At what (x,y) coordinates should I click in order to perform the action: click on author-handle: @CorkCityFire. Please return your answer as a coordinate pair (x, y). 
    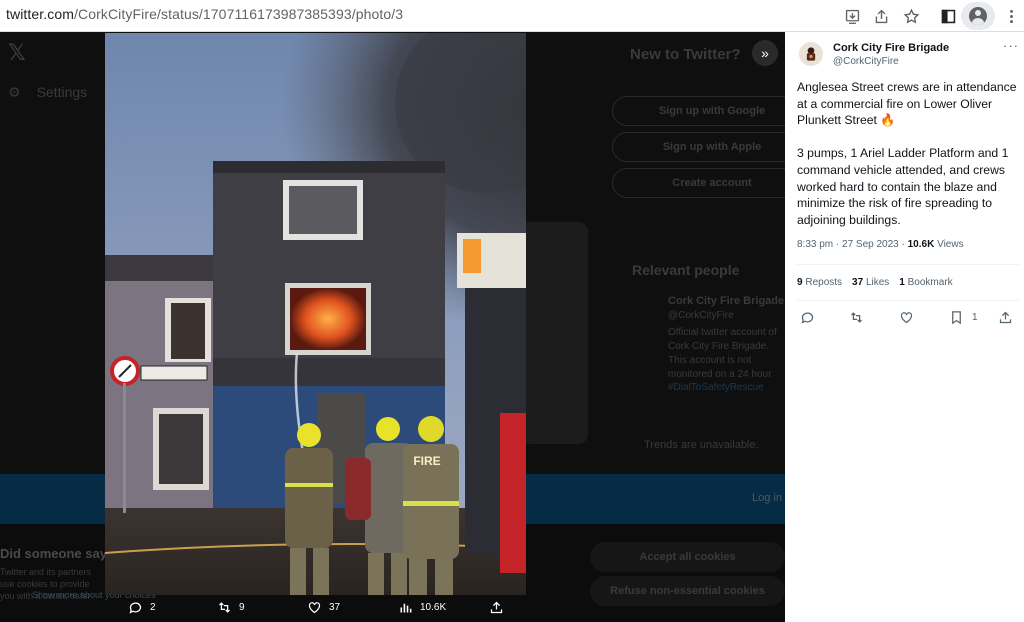
    Looking at the image, I should click on (866, 61).